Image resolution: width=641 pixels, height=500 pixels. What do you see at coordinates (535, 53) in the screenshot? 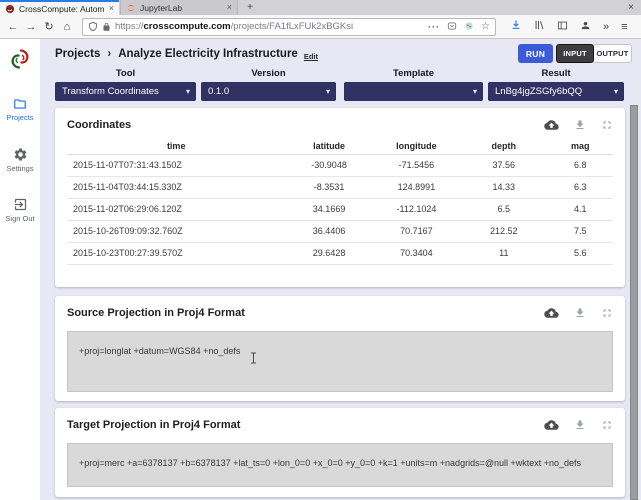
I see `run-button: RUN` at bounding box center [535, 53].